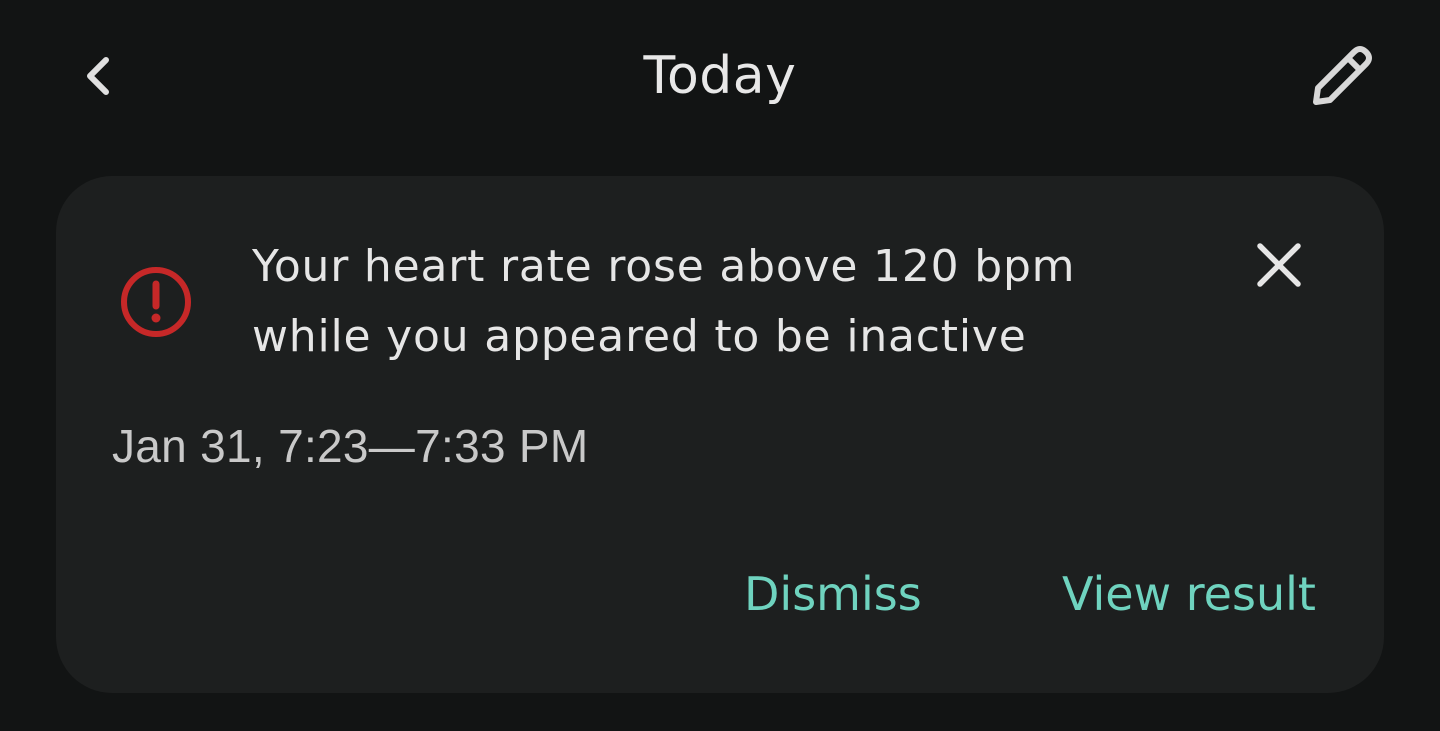 This screenshot has height=731, width=1440. I want to click on alert-circle-icon, so click(156, 302).